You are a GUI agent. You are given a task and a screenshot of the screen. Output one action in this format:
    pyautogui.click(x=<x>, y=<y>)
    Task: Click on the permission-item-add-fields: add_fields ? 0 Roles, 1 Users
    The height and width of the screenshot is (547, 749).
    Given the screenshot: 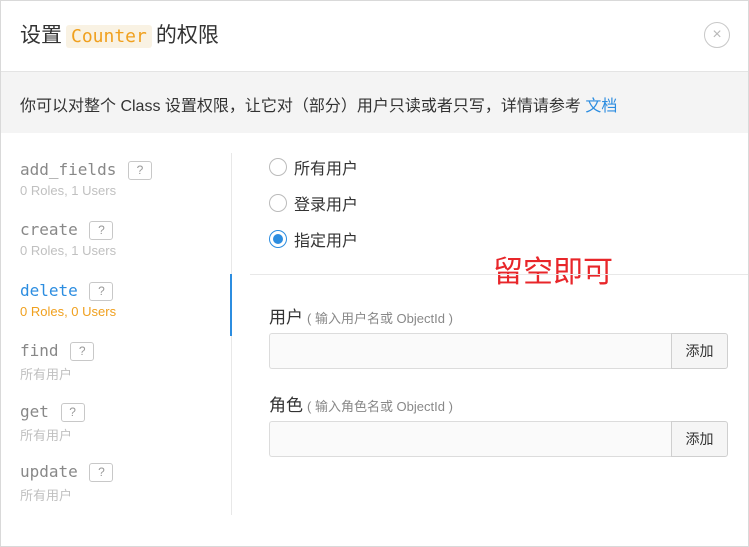 What is the action you would take?
    pyautogui.click(x=86, y=179)
    